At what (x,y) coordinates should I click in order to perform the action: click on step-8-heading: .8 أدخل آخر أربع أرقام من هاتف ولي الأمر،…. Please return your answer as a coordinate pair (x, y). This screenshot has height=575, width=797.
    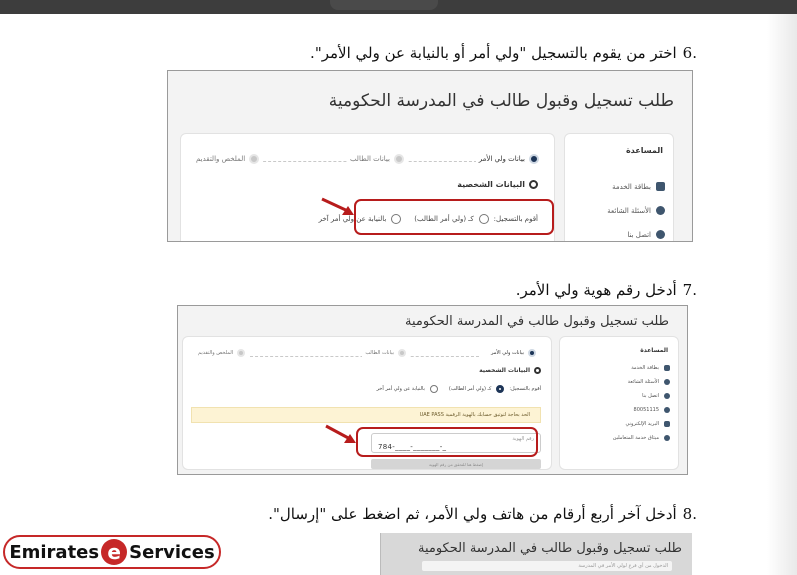
    Looking at the image, I should click on (482, 514).